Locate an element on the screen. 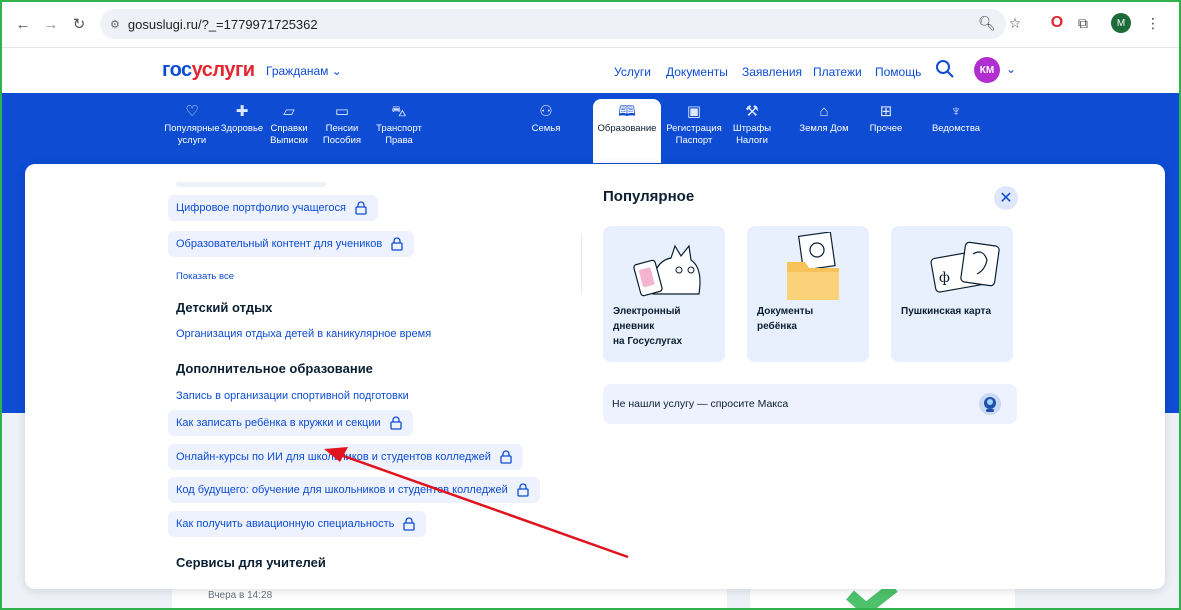  nav-services: Услуги is located at coordinates (632, 72).